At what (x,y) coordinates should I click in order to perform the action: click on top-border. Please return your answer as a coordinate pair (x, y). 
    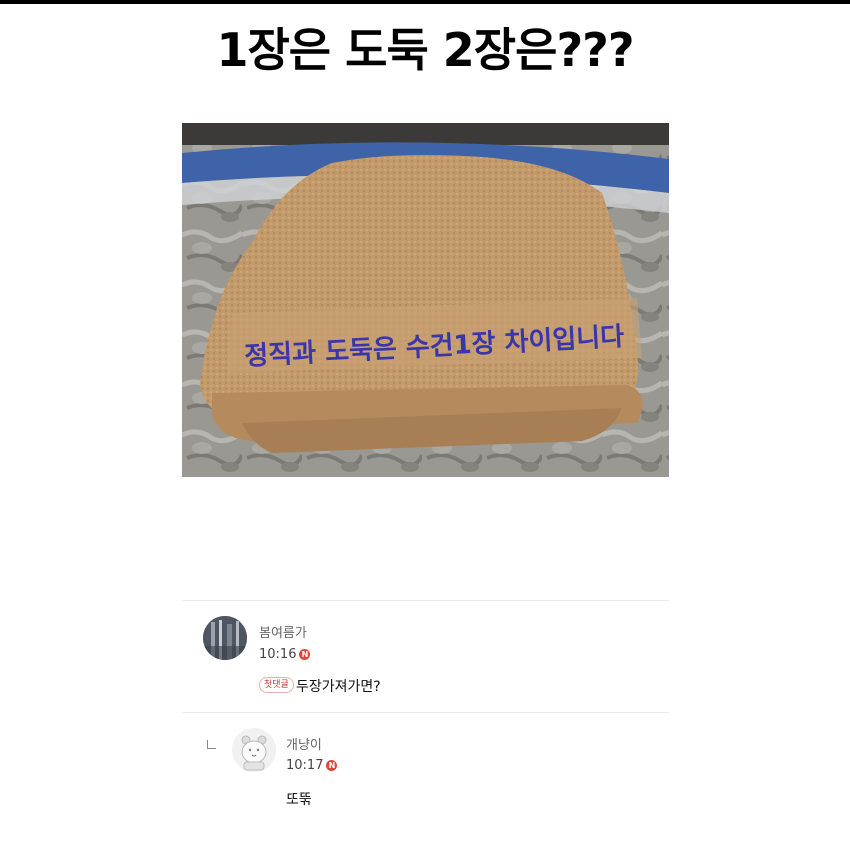
    Looking at the image, I should click on (425, 2).